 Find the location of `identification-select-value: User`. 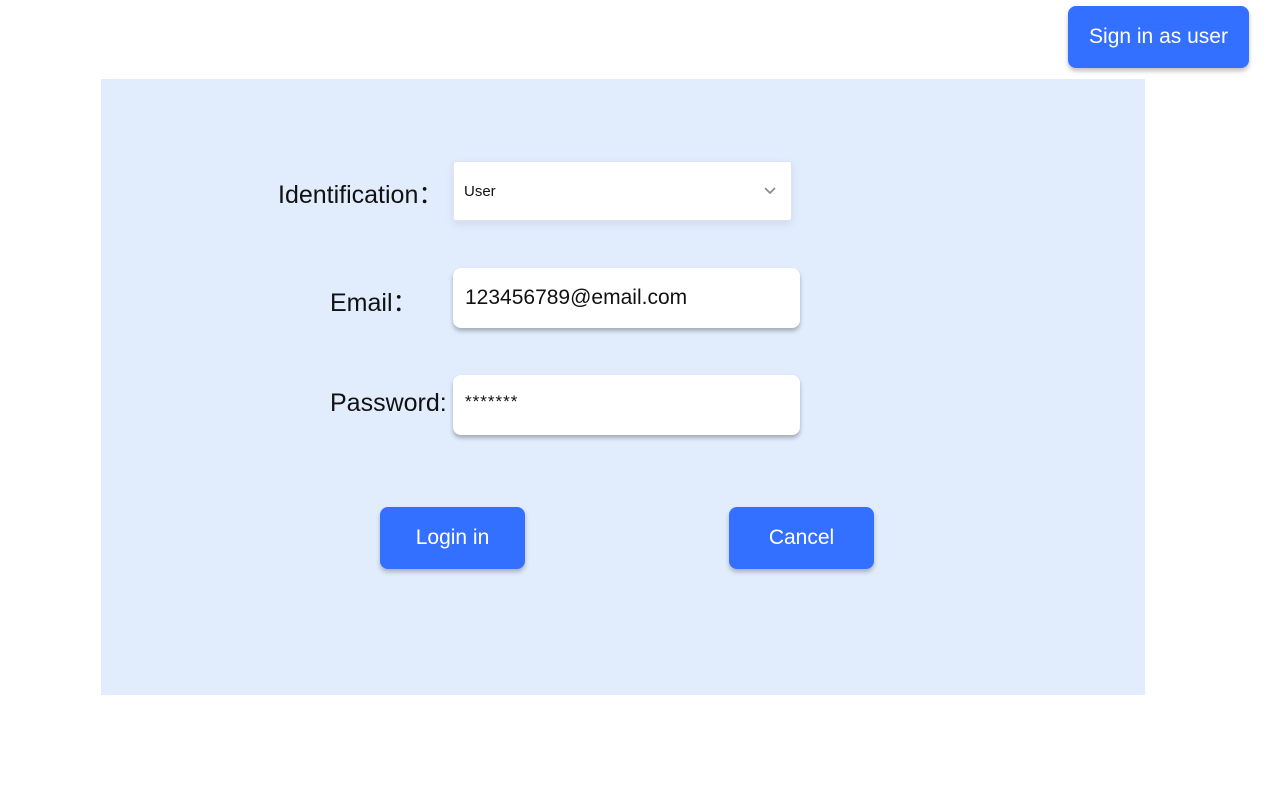

identification-select-value: User is located at coordinates (480, 191).